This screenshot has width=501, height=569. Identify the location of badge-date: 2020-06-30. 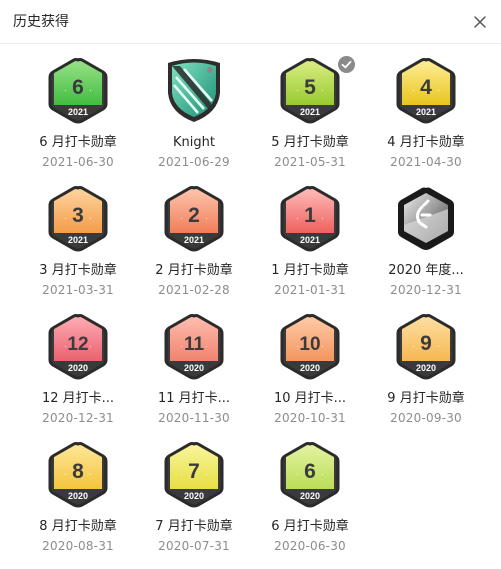
(310, 546).